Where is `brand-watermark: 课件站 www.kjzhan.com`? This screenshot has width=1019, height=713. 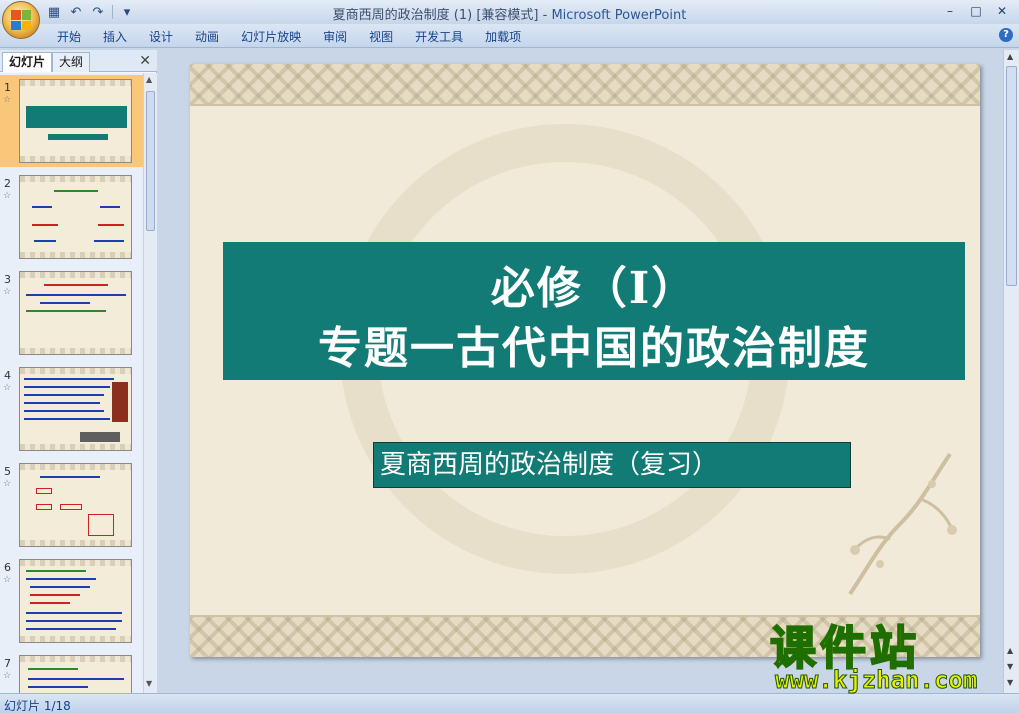 brand-watermark: 课件站 www.kjzhan.com is located at coordinates (889, 653).